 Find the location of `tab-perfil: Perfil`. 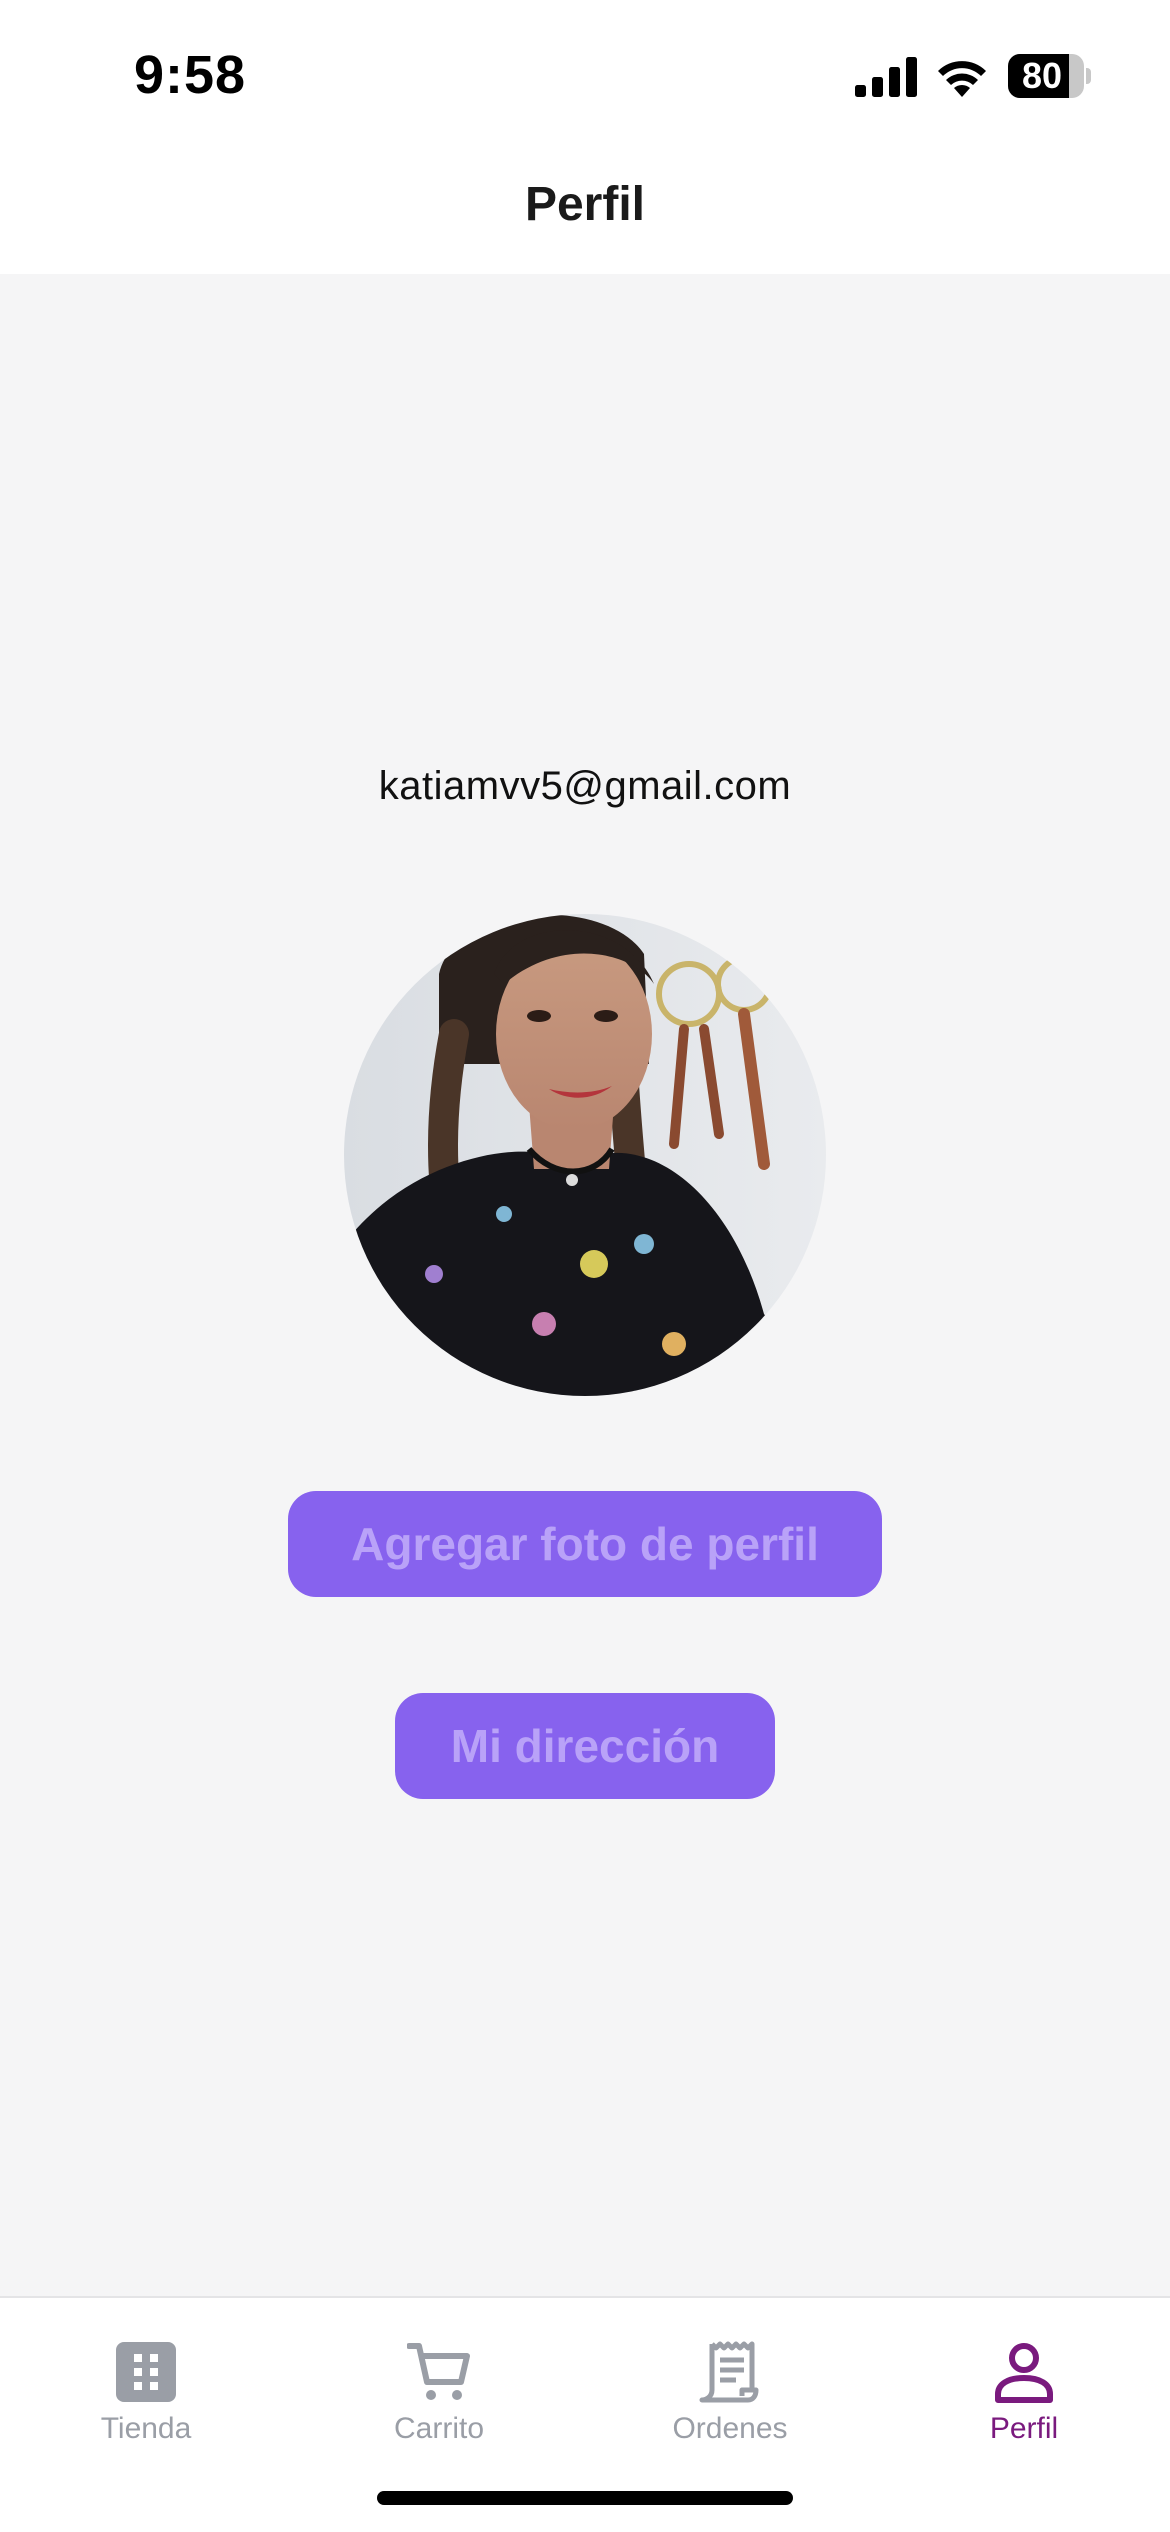

tab-perfil: Perfil is located at coordinates (1024, 2400).